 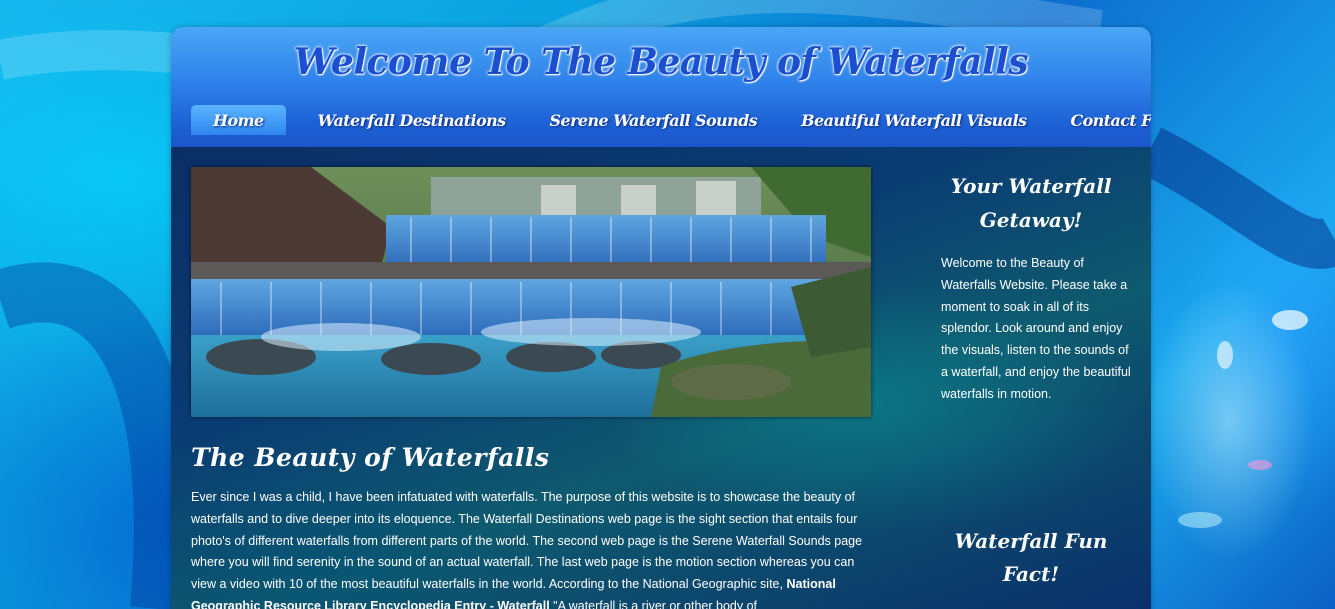 I want to click on main-heading: The Beauty of Waterfalls, so click(x=370, y=457).